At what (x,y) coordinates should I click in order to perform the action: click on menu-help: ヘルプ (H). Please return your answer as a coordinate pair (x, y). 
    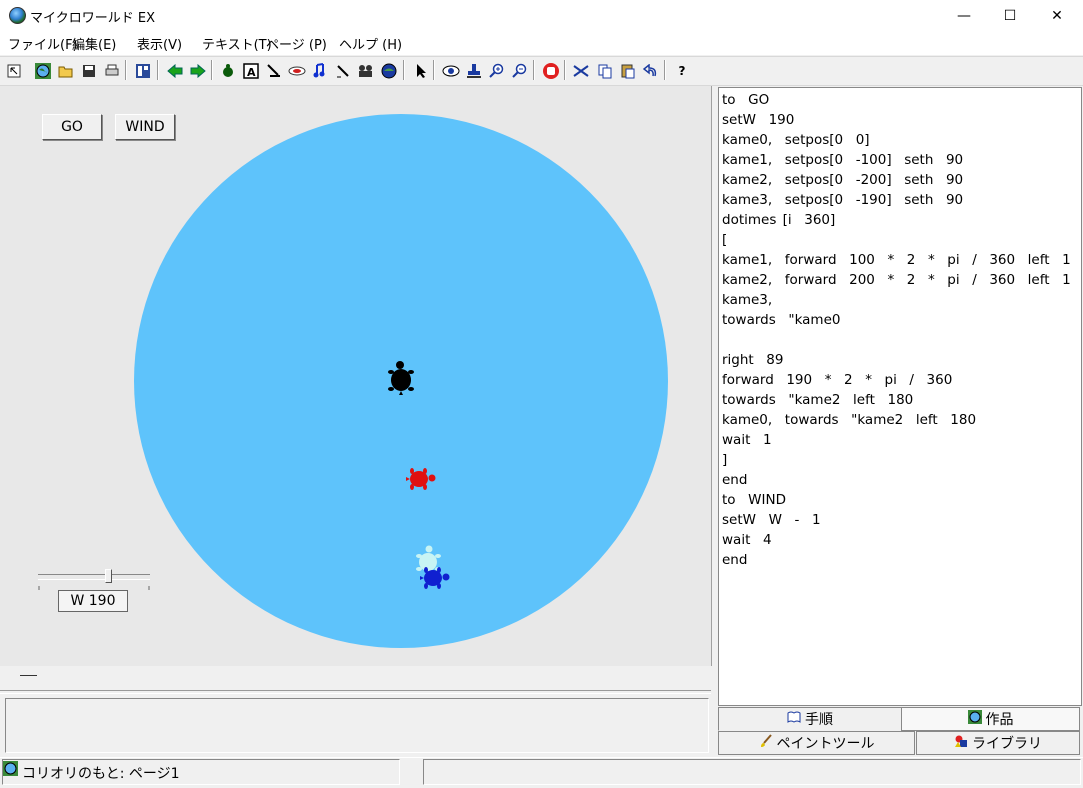
    Looking at the image, I should click on (370, 43).